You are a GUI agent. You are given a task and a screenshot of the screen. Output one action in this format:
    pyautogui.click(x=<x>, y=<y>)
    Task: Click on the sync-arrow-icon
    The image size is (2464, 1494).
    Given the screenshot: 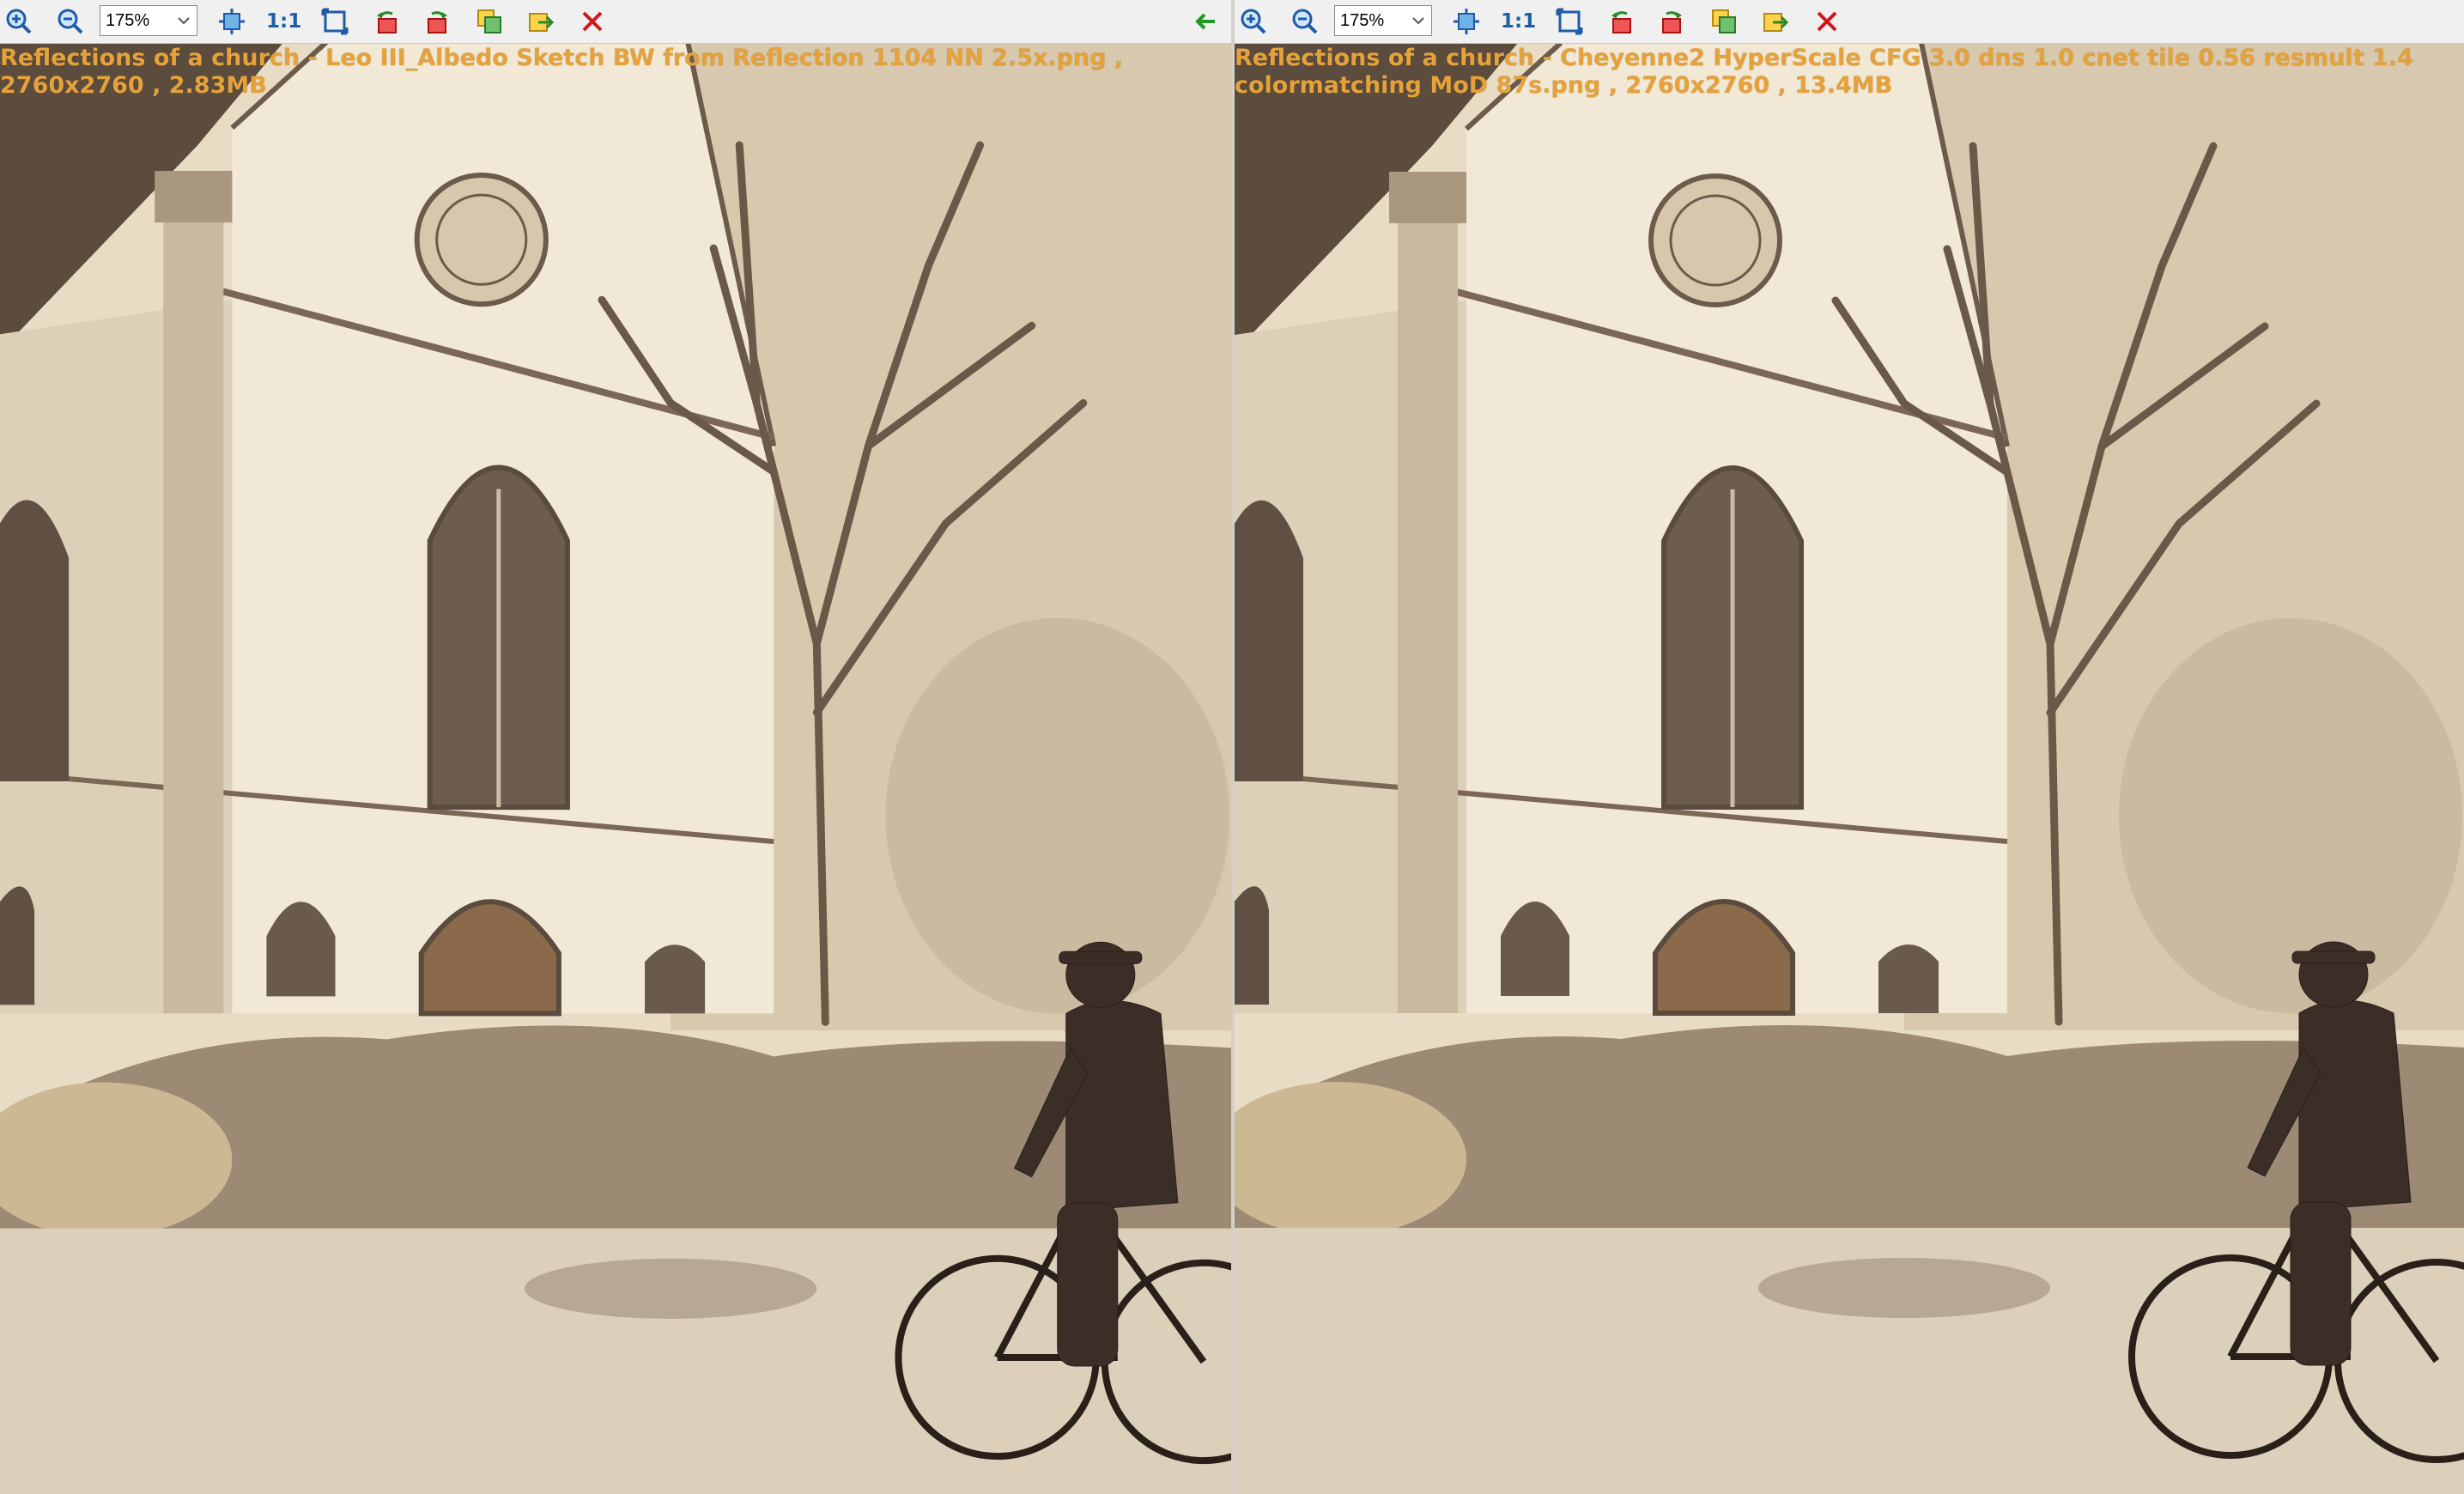 What is the action you would take?
    pyautogui.click(x=1205, y=21)
    